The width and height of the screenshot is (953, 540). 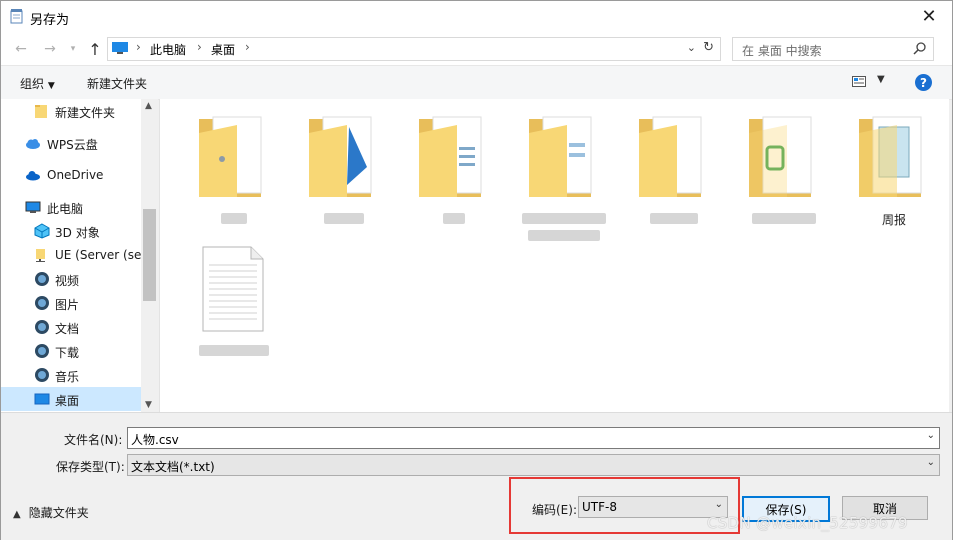 I want to click on back-button: ←, so click(x=21, y=49).